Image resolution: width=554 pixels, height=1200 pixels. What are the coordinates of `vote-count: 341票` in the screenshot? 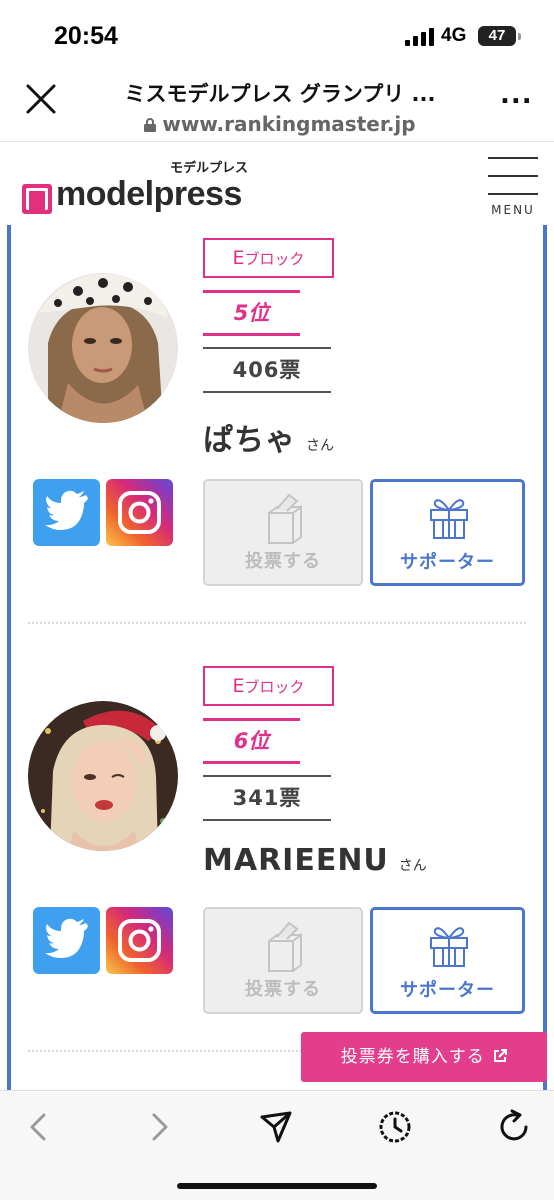 It's located at (267, 798).